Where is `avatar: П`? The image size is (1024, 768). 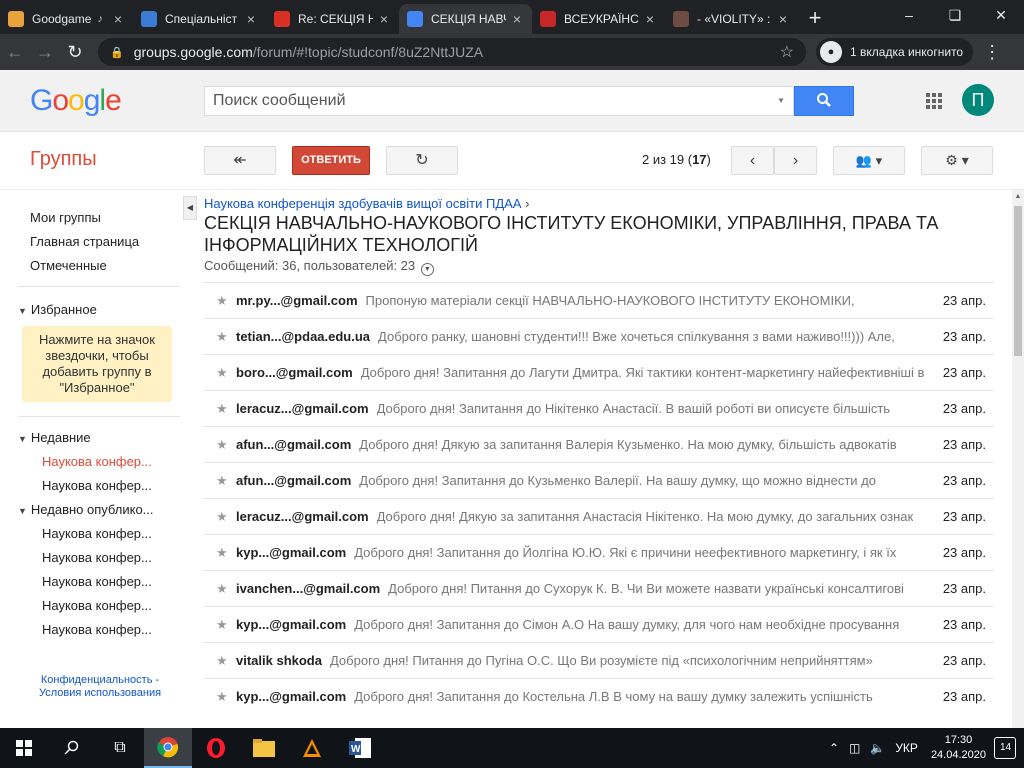 avatar: П is located at coordinates (978, 100).